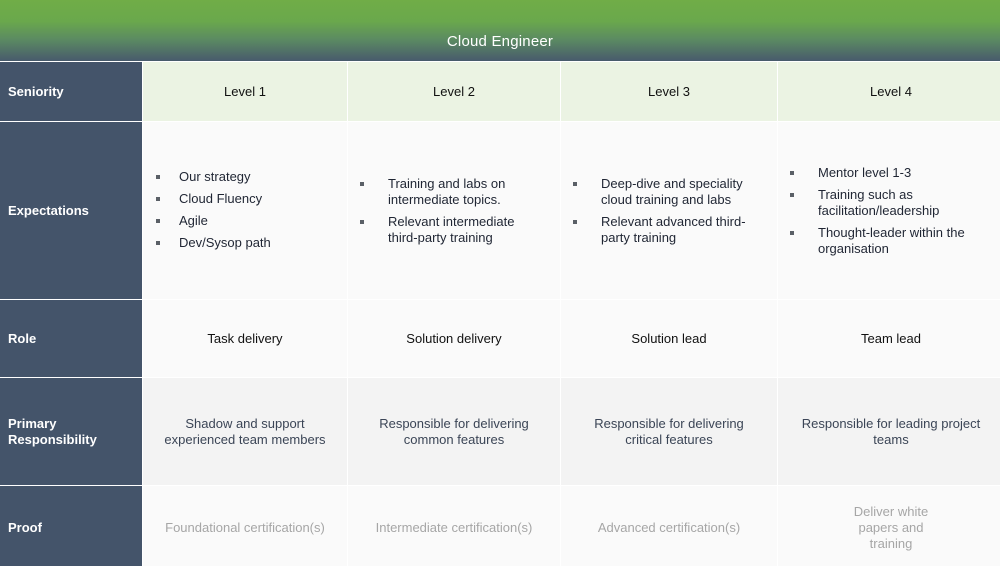 The width and height of the screenshot is (1000, 566). Describe the element at coordinates (213, 243) in the screenshot. I see `list-item: Dev/Sysop path` at that location.